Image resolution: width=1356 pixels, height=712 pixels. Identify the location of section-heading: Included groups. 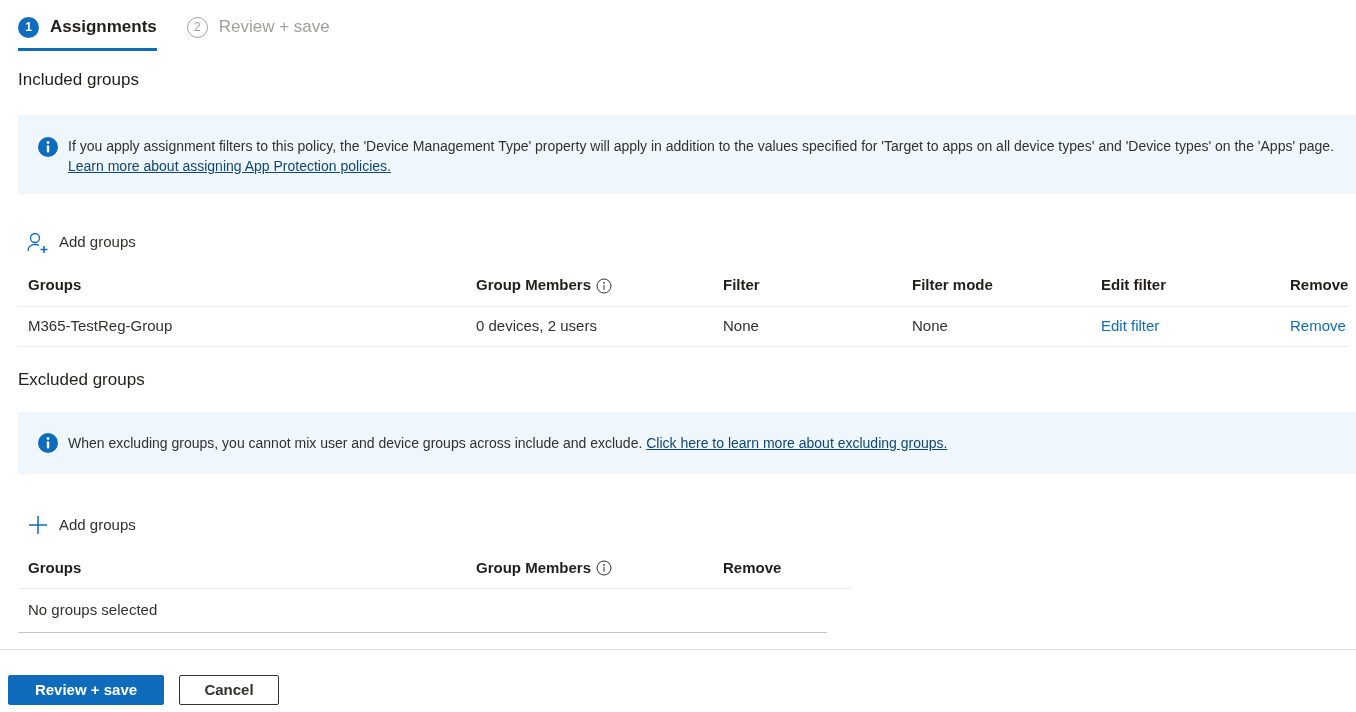
(79, 80).